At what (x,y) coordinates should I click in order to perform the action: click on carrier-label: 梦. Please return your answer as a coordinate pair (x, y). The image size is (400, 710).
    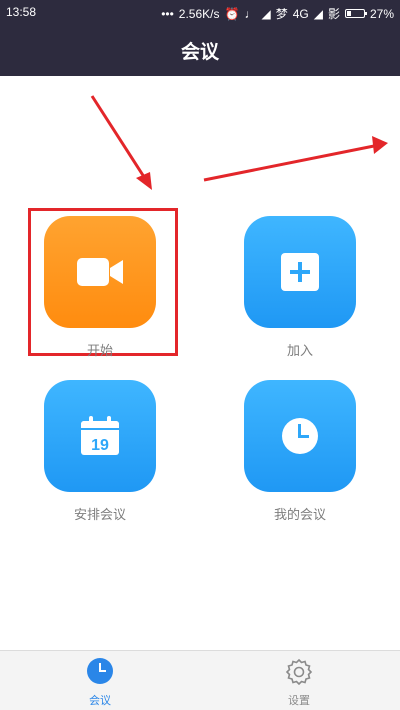
    Looking at the image, I should click on (281, 14).